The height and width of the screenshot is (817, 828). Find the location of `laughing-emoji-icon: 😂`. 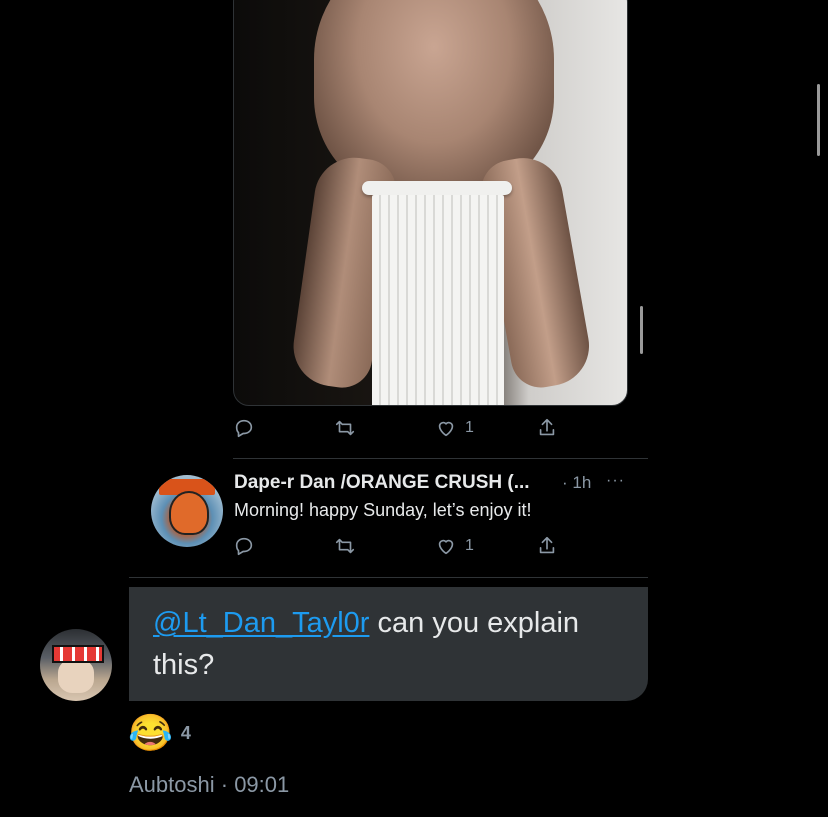

laughing-emoji-icon: 😂 is located at coordinates (150, 732).